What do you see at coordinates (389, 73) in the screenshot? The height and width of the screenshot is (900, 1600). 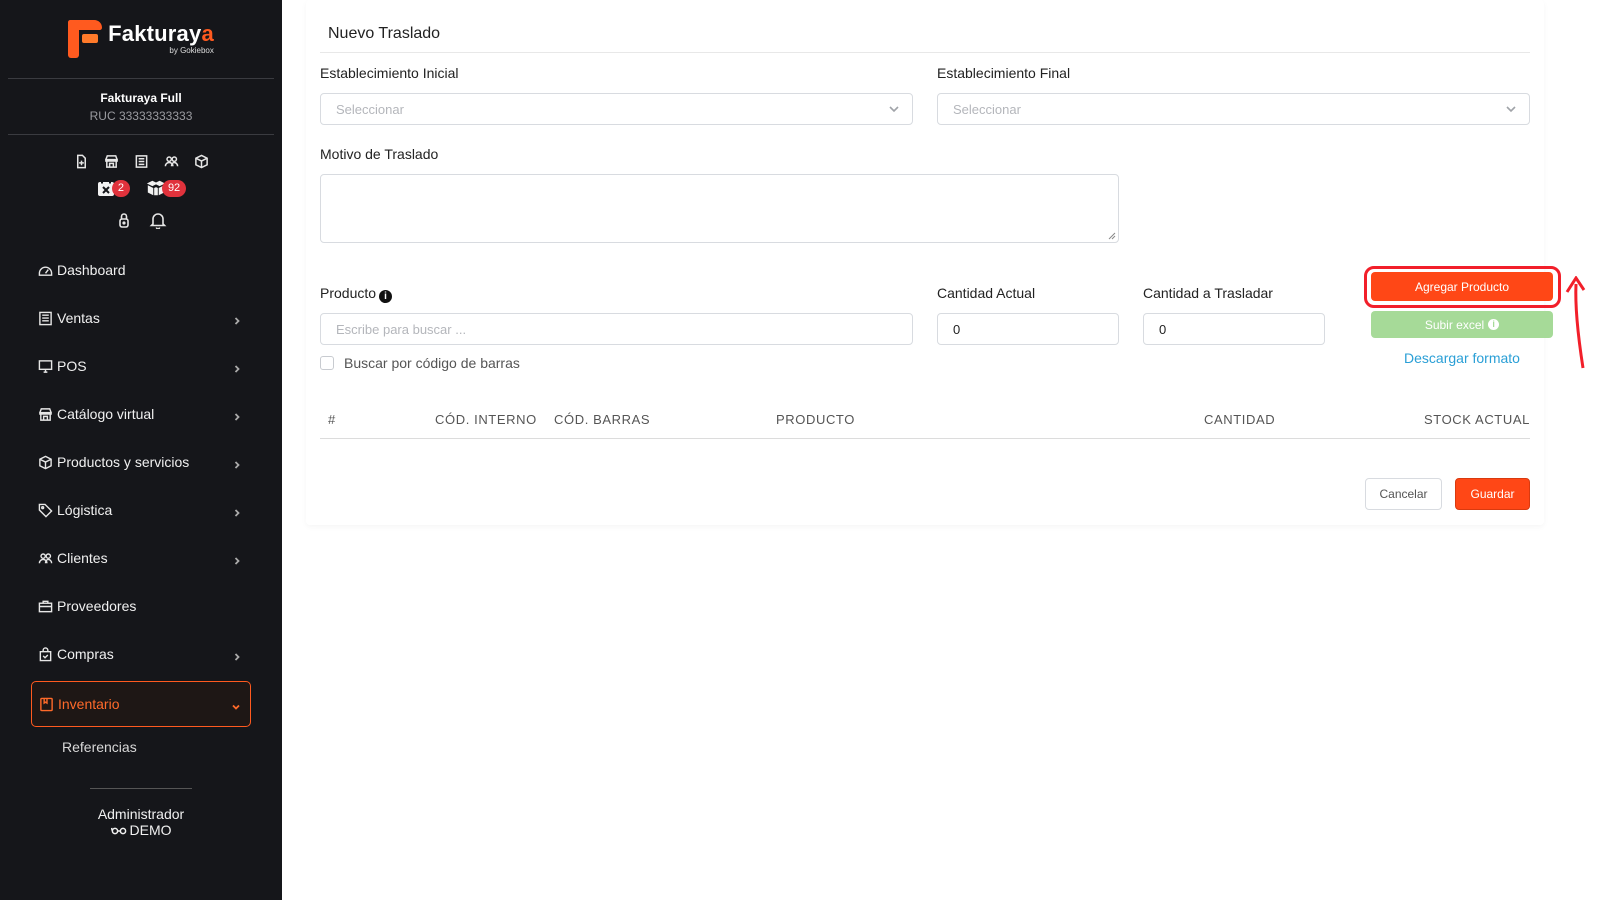 I see `origin-label: Establecimiento Inicial` at bounding box center [389, 73].